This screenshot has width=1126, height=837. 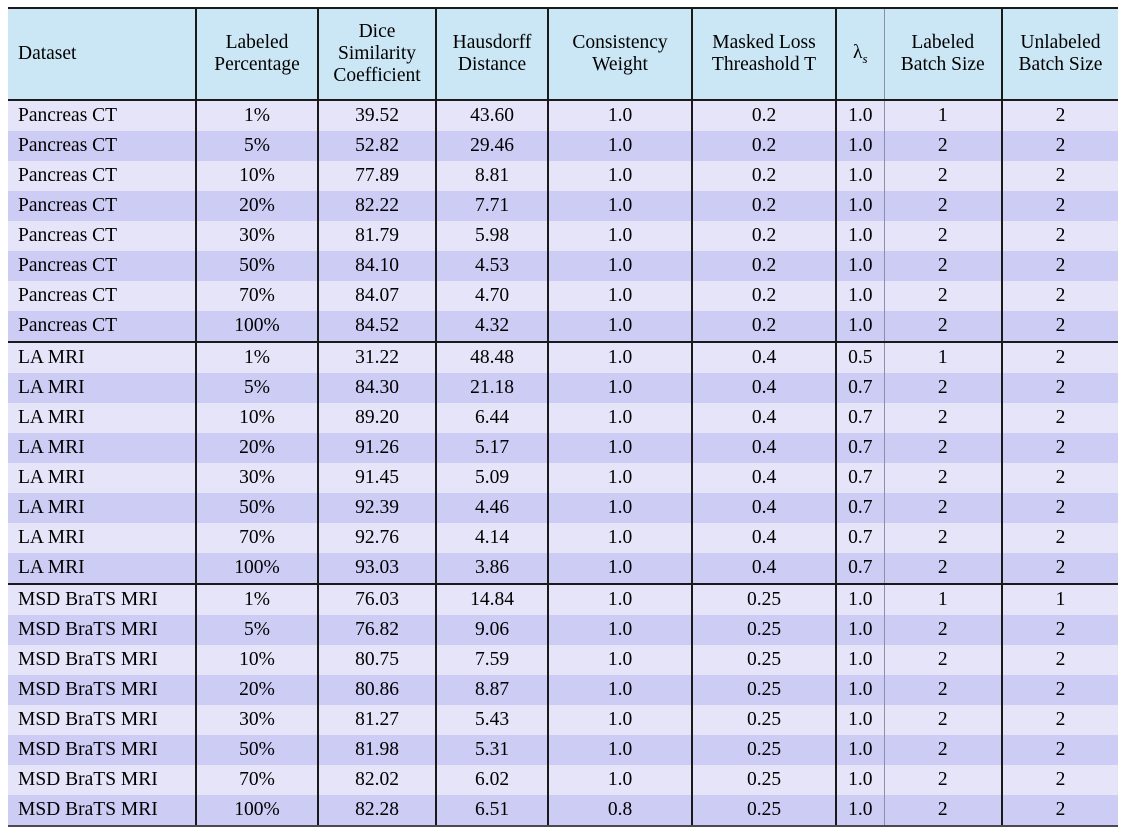 I want to click on table-row: MSD BraTS MRI 10% 80.75 7.59 1.0 0.25 1.0 2 2, so click(x=563, y=660).